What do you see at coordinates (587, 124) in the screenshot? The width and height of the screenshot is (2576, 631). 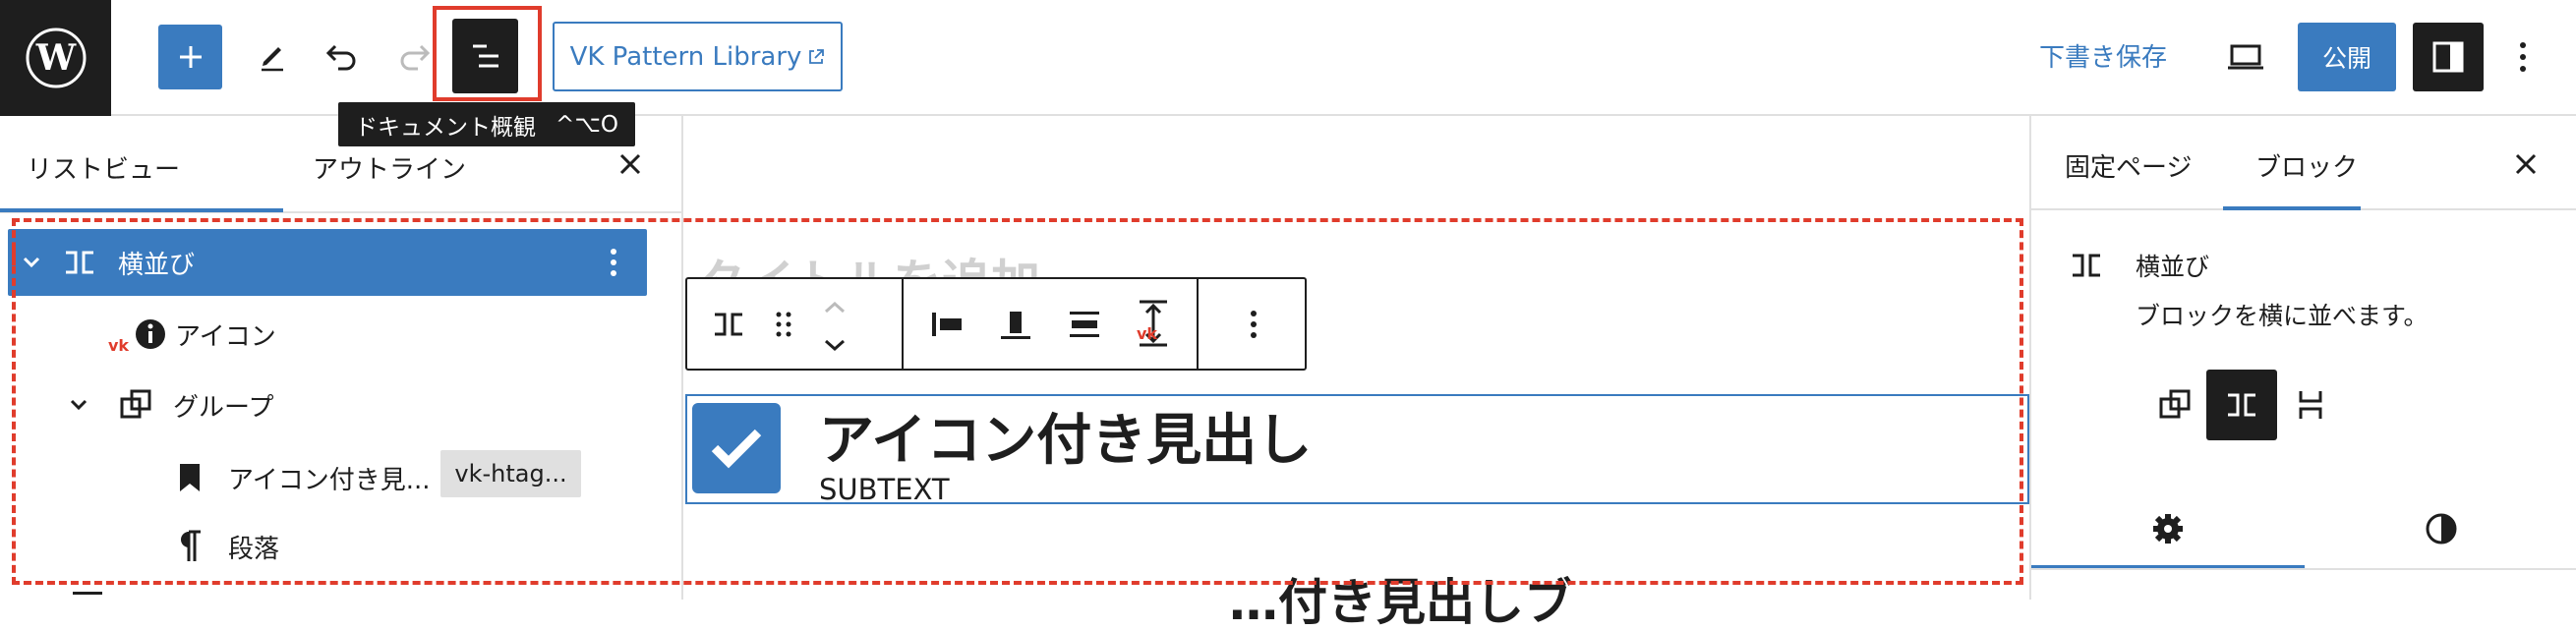 I see `tooltip-shortcut: ^⌥O` at bounding box center [587, 124].